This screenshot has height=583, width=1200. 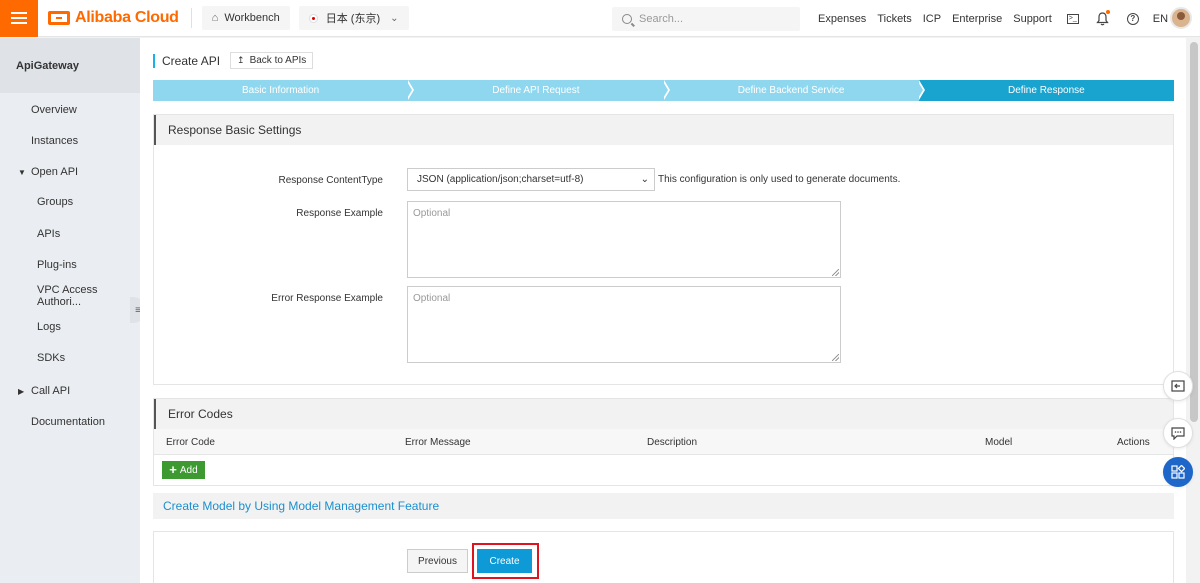 I want to click on link-icp: ICP, so click(x=932, y=19).